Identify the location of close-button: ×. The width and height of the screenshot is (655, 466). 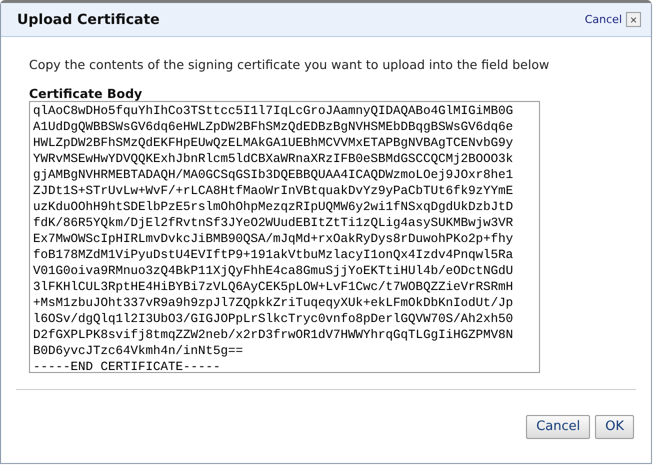
(633, 19).